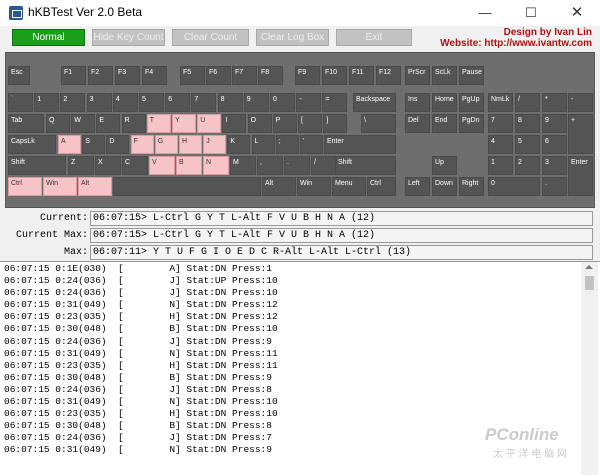 This screenshot has width=600, height=475. I want to click on key: 1, so click(500, 165).